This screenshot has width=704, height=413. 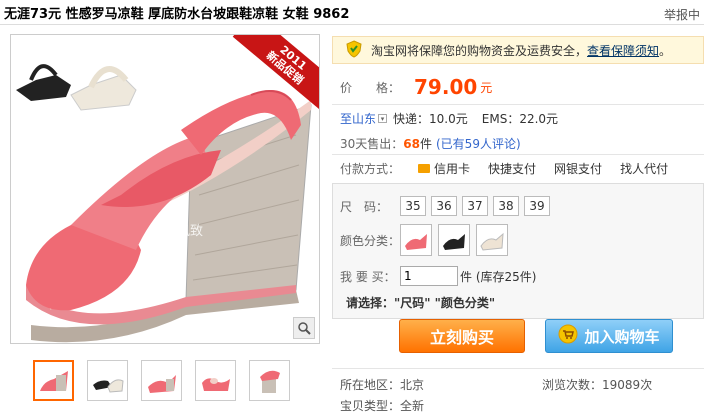 I want to click on sales-count: 68, so click(x=411, y=143).